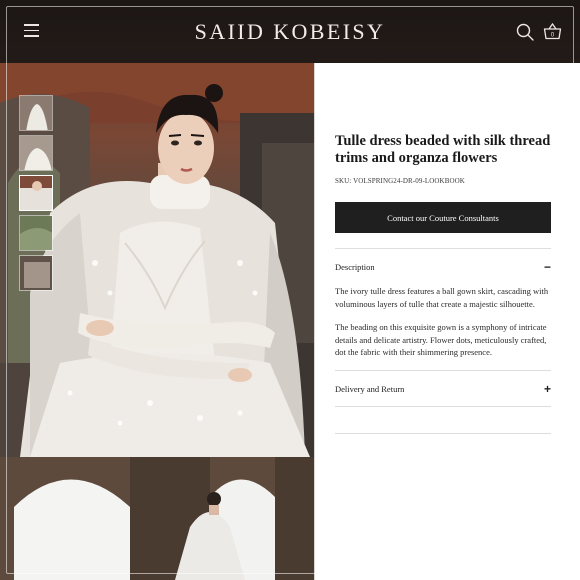  What do you see at coordinates (443, 389) in the screenshot?
I see `delivery-return-toggle: Delivery and Return +` at bounding box center [443, 389].